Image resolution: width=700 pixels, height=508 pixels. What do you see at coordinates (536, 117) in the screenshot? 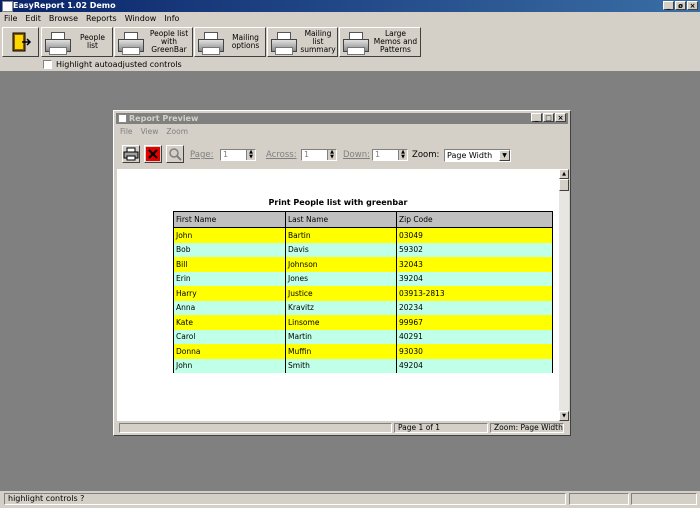
I see `report-minimize-button: _` at bounding box center [536, 117].